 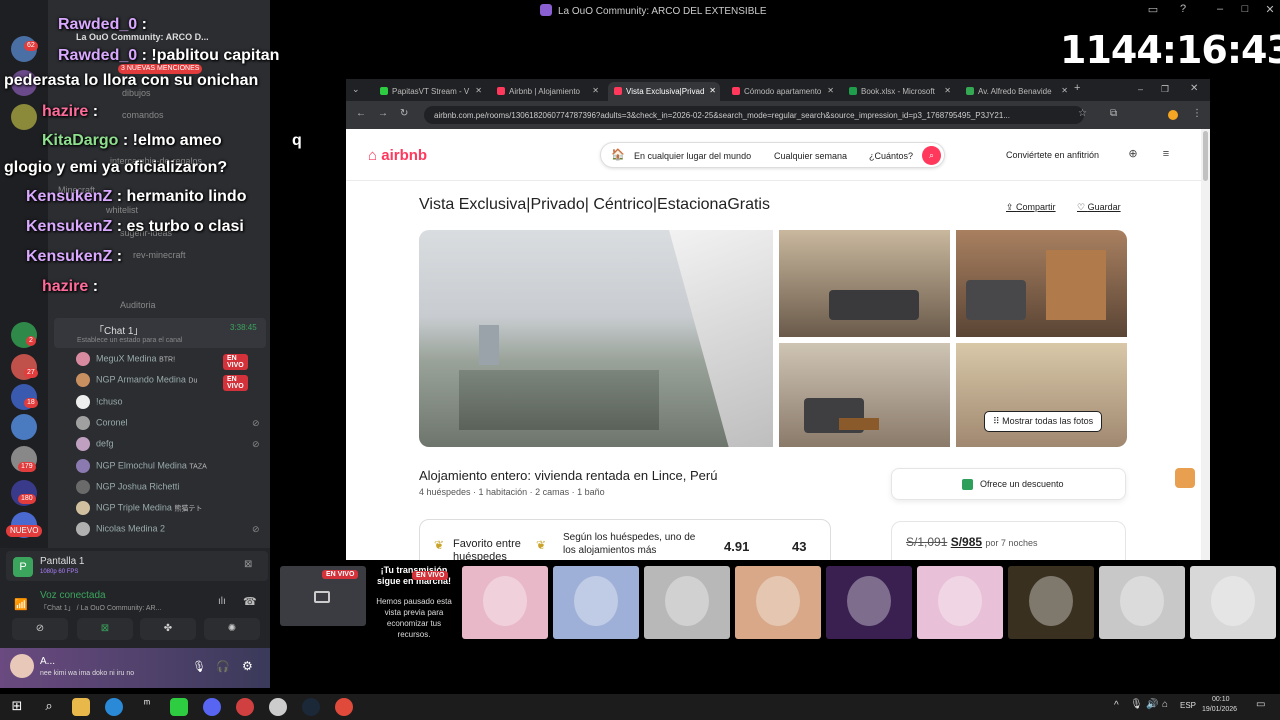 I want to click on browser-tab: Av. Alfredo Benavide ✕, so click(x=1016, y=91).